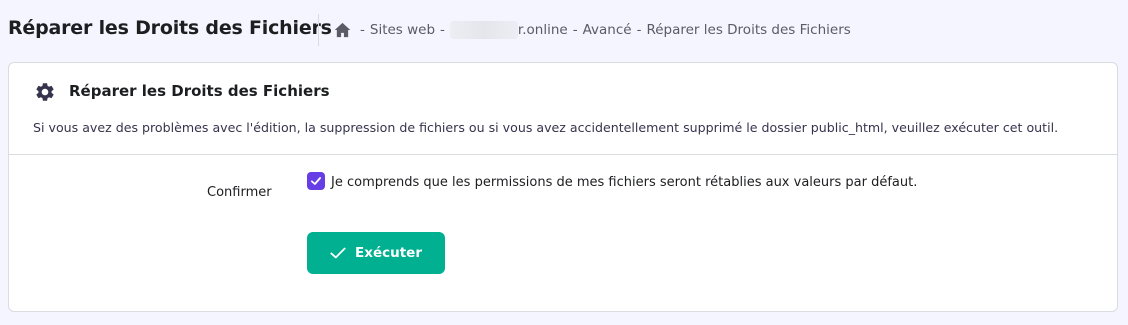 The width and height of the screenshot is (1128, 325). What do you see at coordinates (607, 30) in the screenshot?
I see `breadcrumb-advanced: Avancé` at bounding box center [607, 30].